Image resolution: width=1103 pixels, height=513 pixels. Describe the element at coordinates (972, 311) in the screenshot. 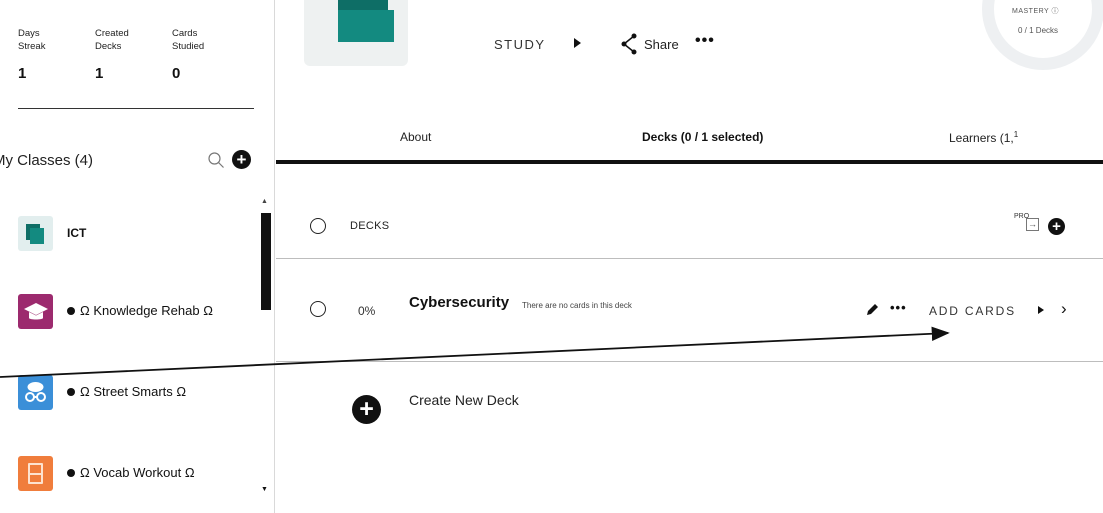

I see `add-cards-button: ADD CARDS` at that location.